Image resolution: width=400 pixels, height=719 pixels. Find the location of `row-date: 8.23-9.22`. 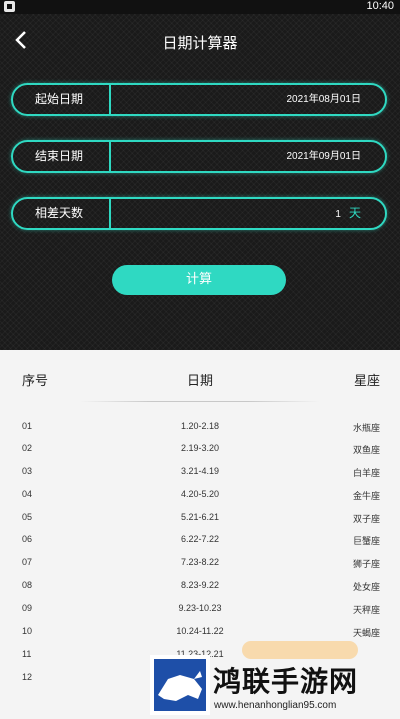

row-date: 8.23-9.22 is located at coordinates (200, 585).